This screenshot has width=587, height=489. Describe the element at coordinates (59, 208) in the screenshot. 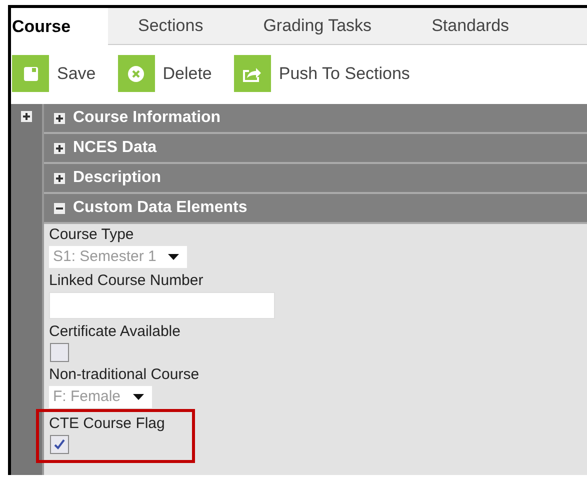

I see `collapse-icon` at that location.